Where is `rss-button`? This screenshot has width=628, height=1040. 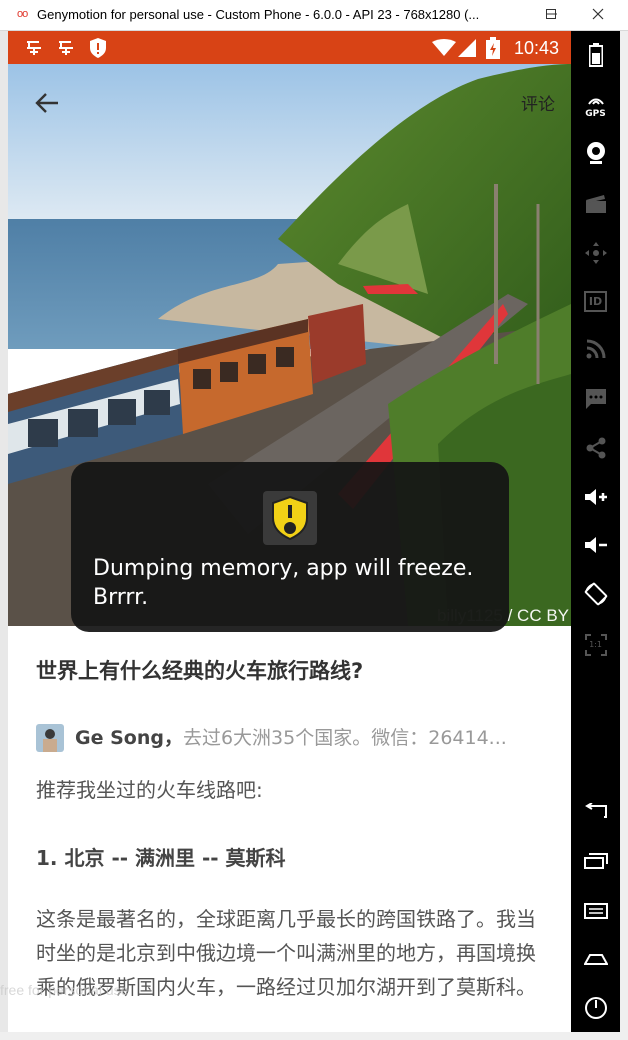 rss-button is located at coordinates (595, 349).